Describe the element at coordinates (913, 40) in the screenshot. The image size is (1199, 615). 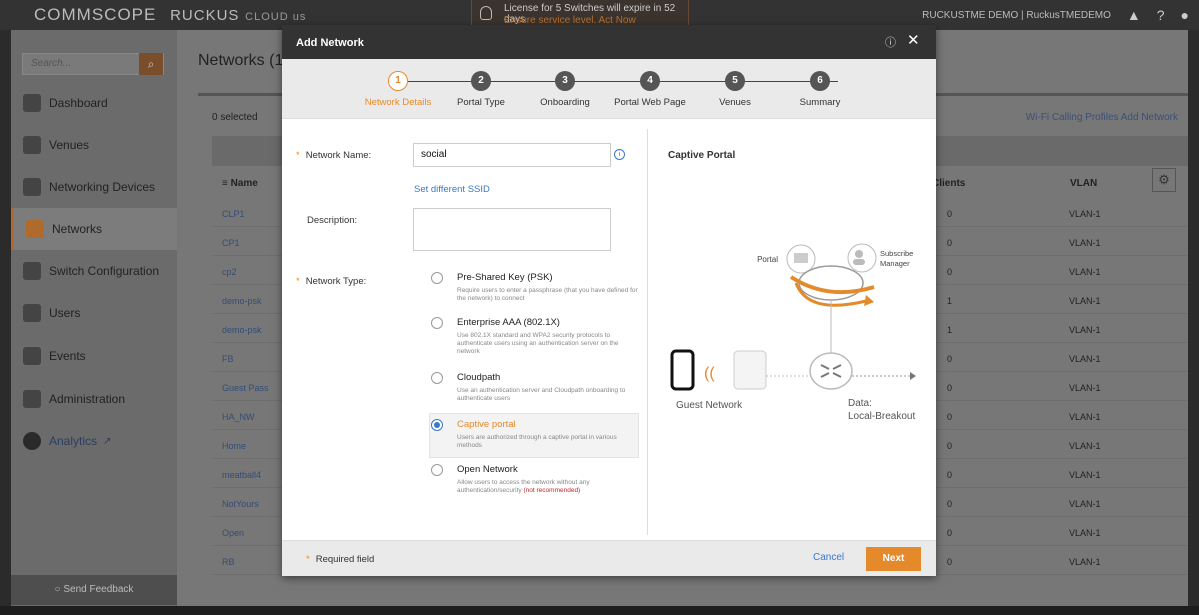
I see `close-icon: ✕` at that location.